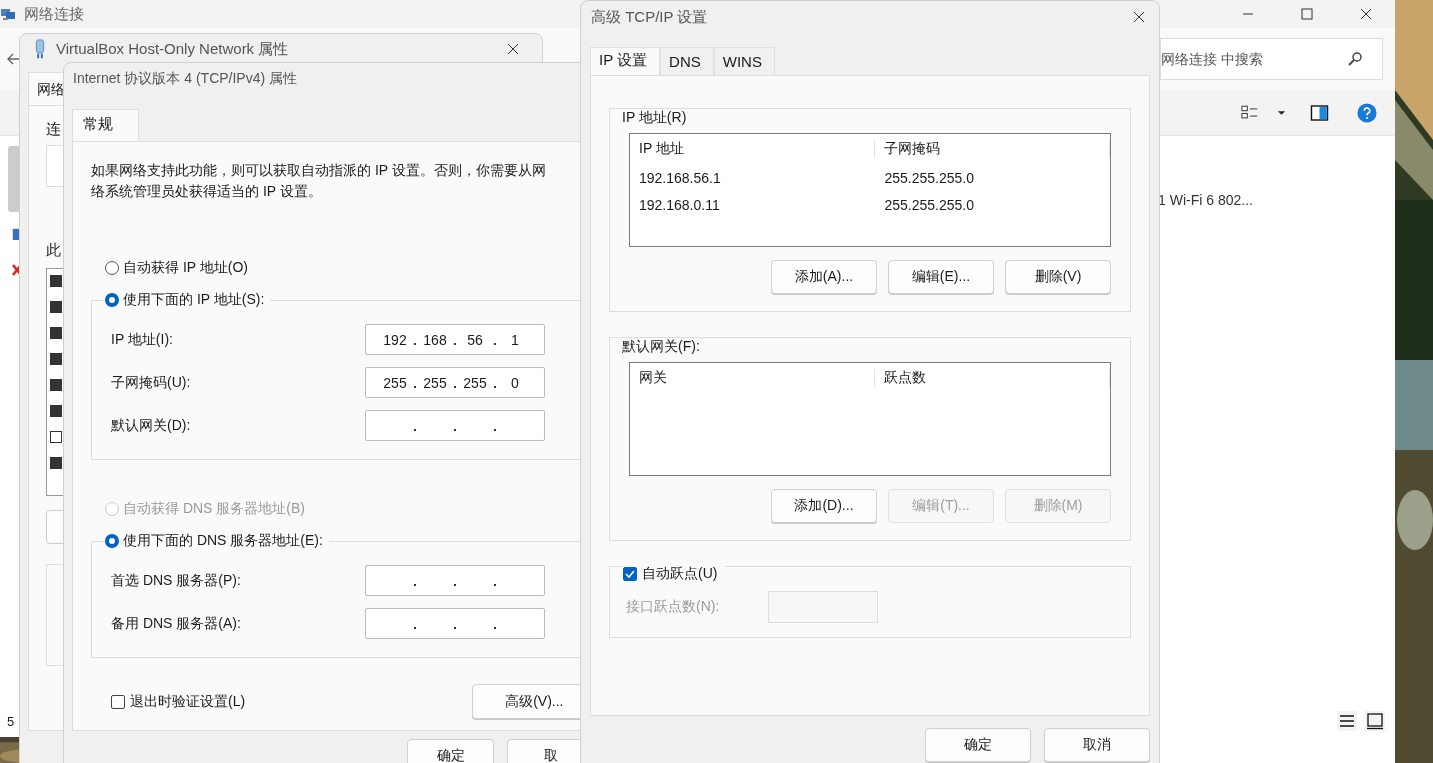 This screenshot has height=763, width=1433. Describe the element at coordinates (630, 574) in the screenshot. I see `checkmark-icon` at that location.